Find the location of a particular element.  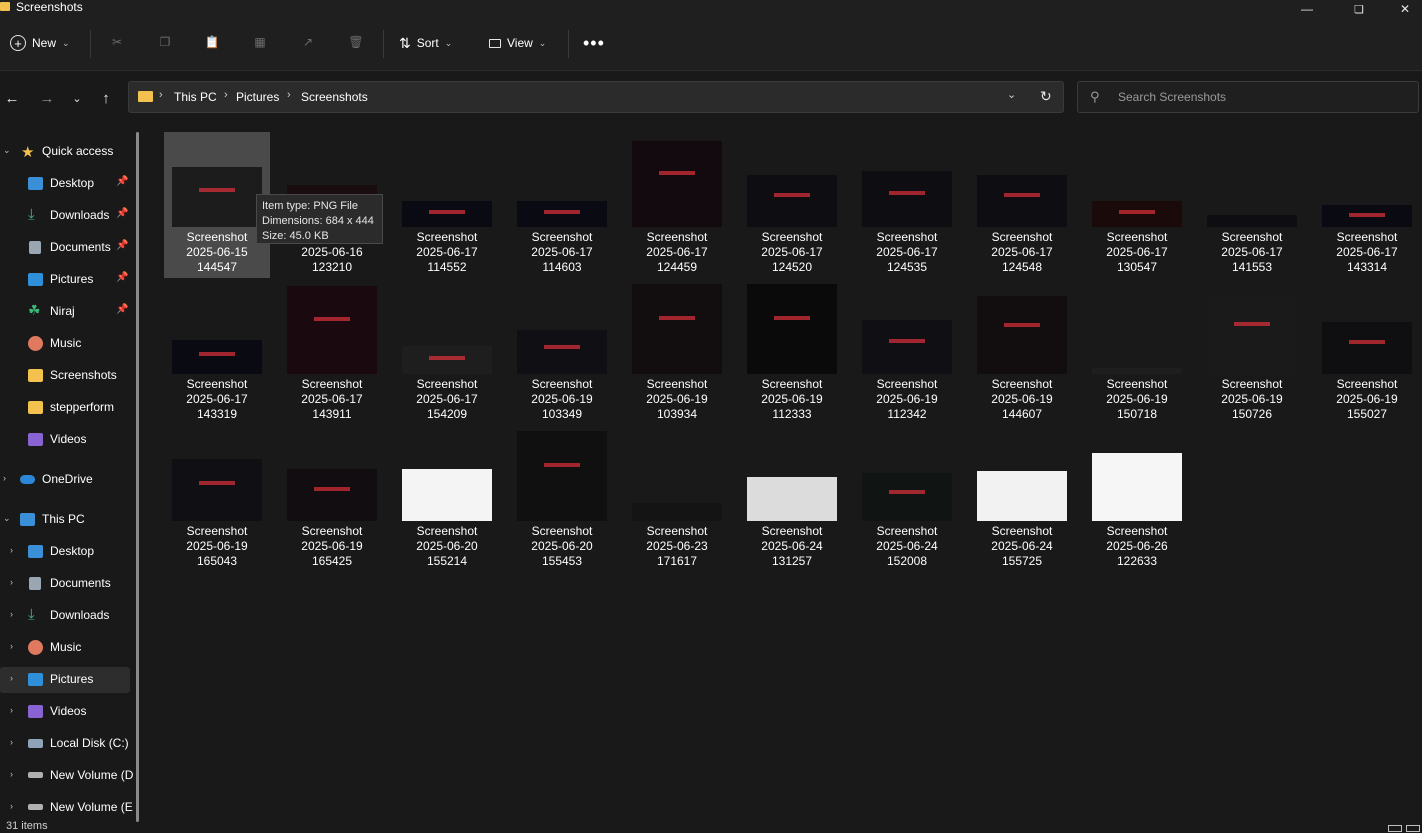

new-button: + New ⌄ is located at coordinates (40, 43).